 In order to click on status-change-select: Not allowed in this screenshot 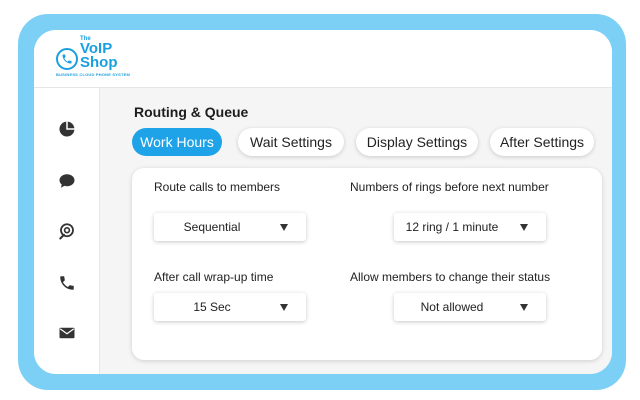, I will do `click(470, 307)`.